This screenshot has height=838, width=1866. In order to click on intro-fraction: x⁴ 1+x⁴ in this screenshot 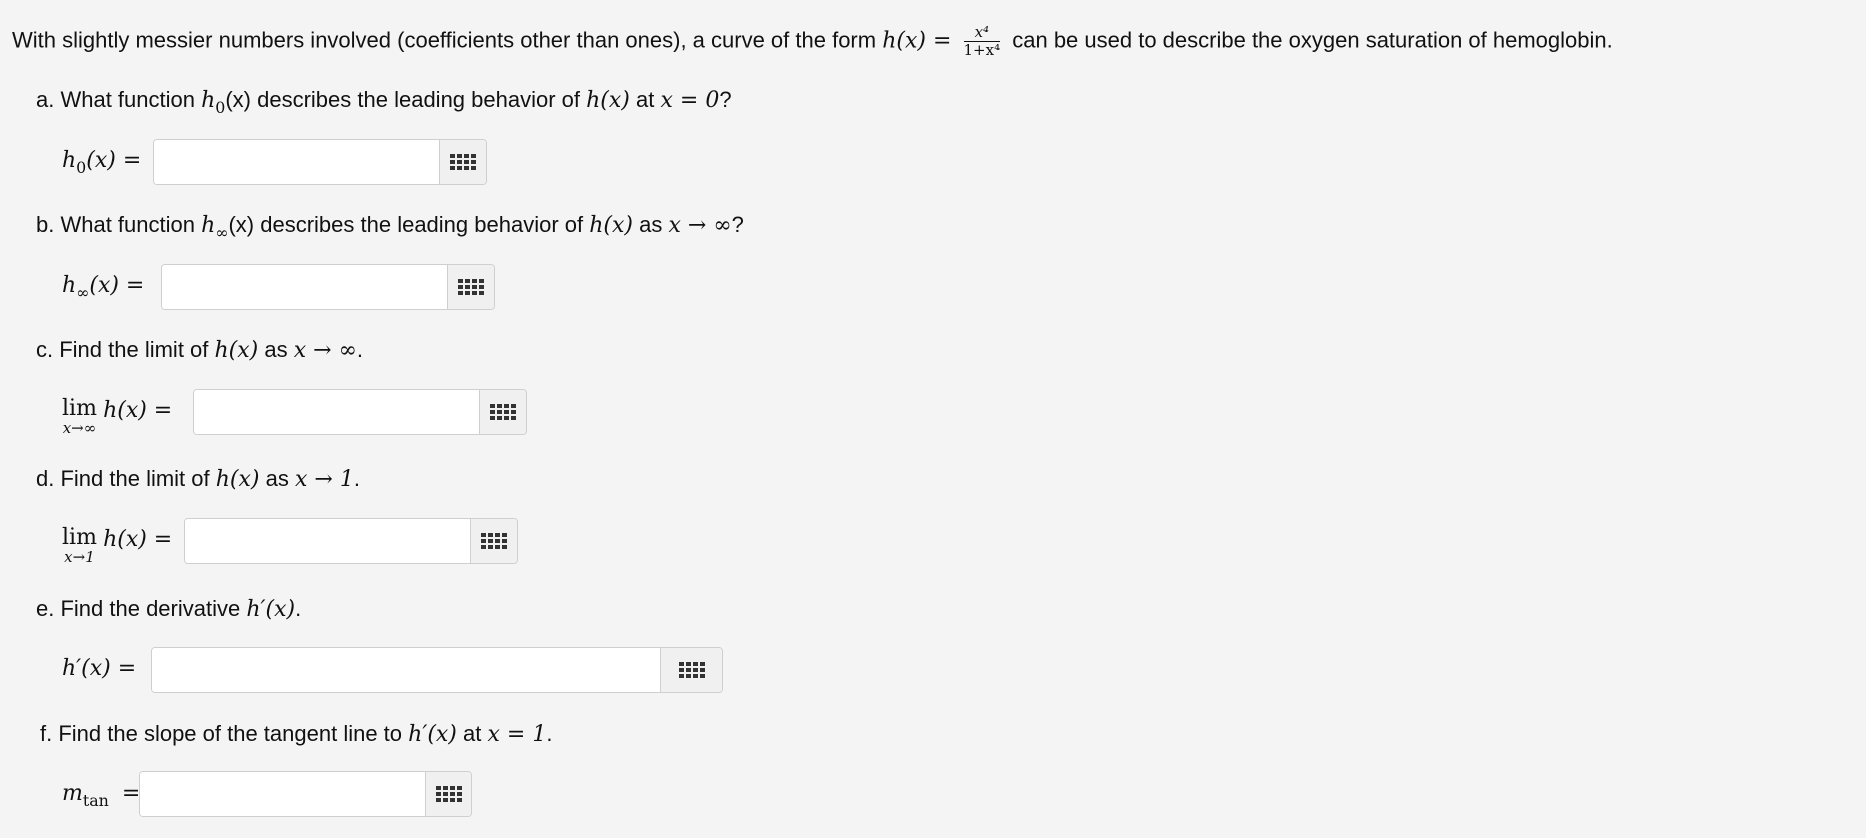, I will do `click(982, 41)`.